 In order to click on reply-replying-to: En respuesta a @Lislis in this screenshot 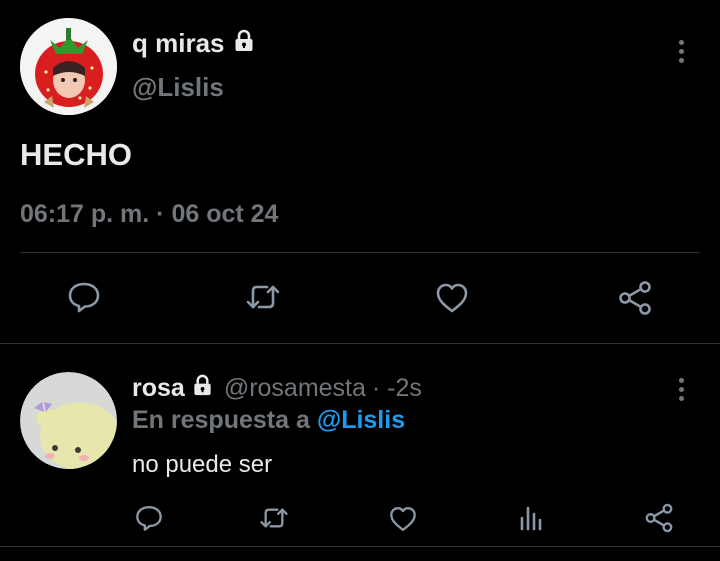, I will do `click(268, 420)`.